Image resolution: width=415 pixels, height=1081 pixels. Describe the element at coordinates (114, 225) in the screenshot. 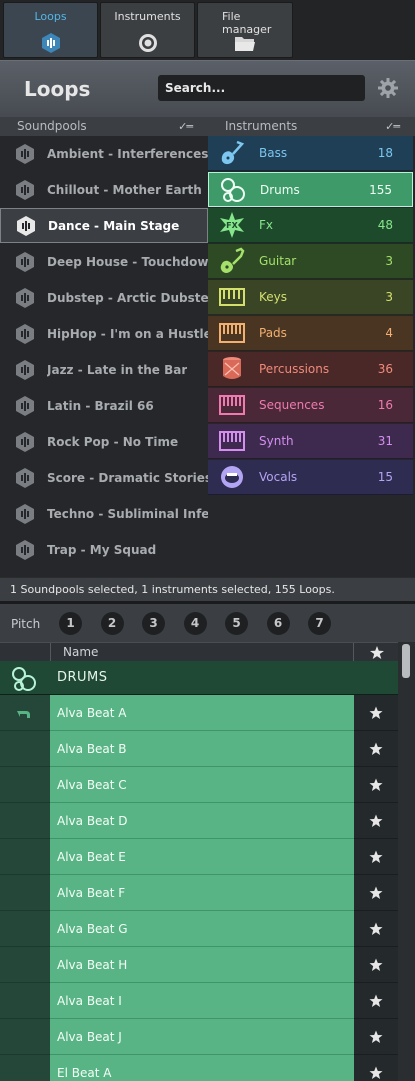

I see `soundpool-label: Dance - Main Stage` at that location.